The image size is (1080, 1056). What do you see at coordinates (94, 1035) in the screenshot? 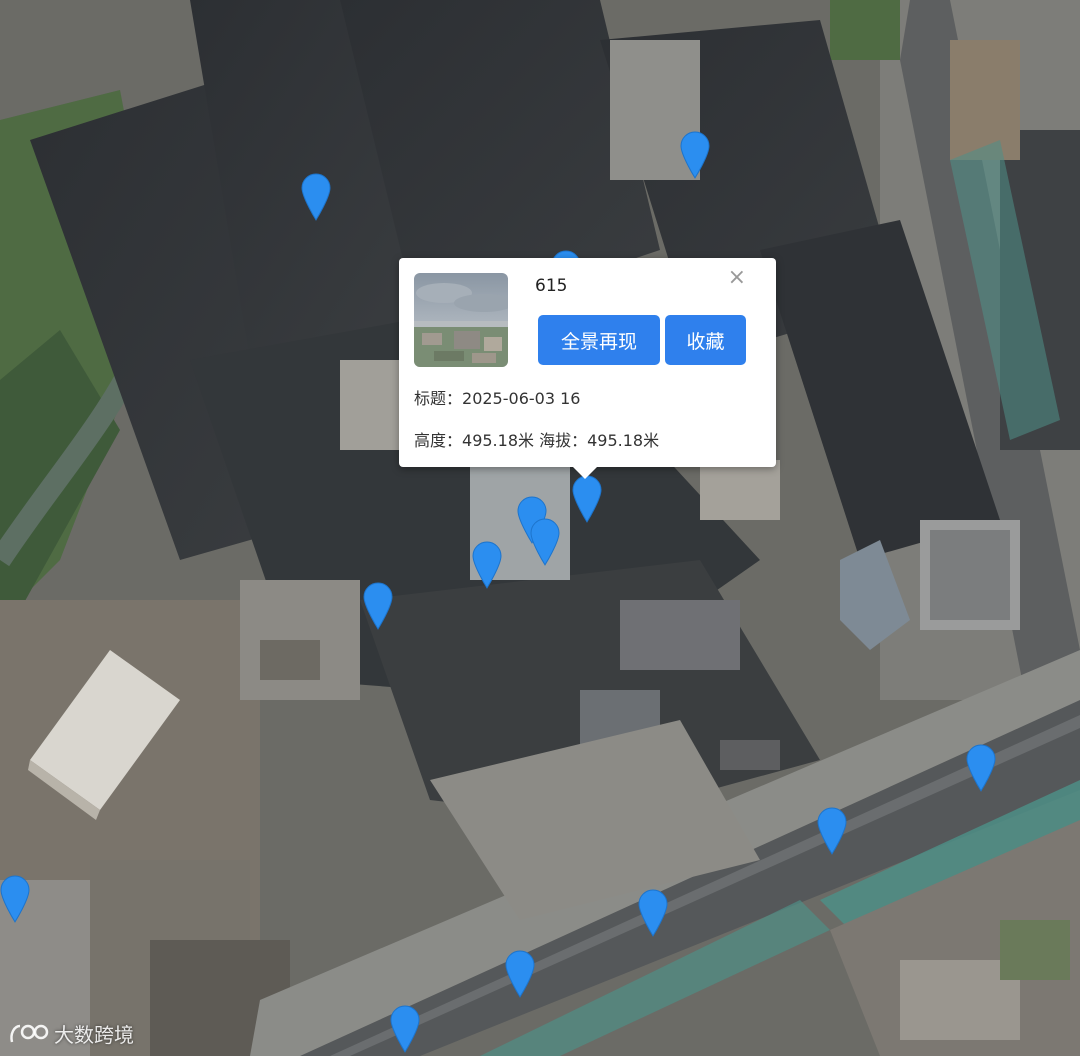
I see `logo-text: 大数跨境` at bounding box center [94, 1035].